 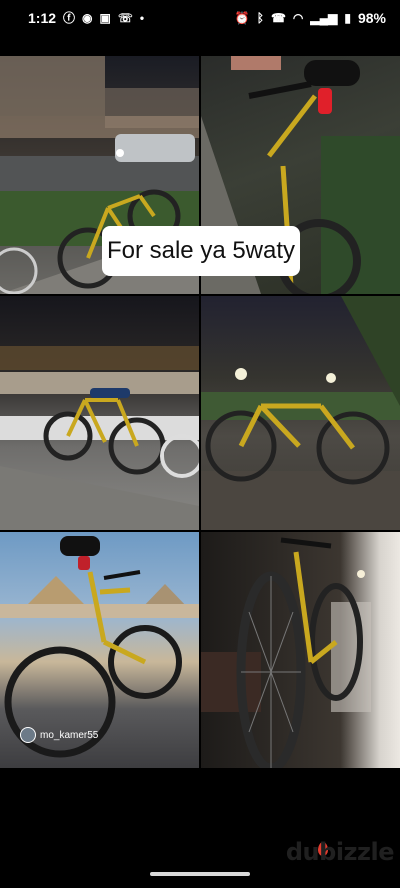 I want to click on watermark-username: mo_kamer55, so click(x=69, y=735).